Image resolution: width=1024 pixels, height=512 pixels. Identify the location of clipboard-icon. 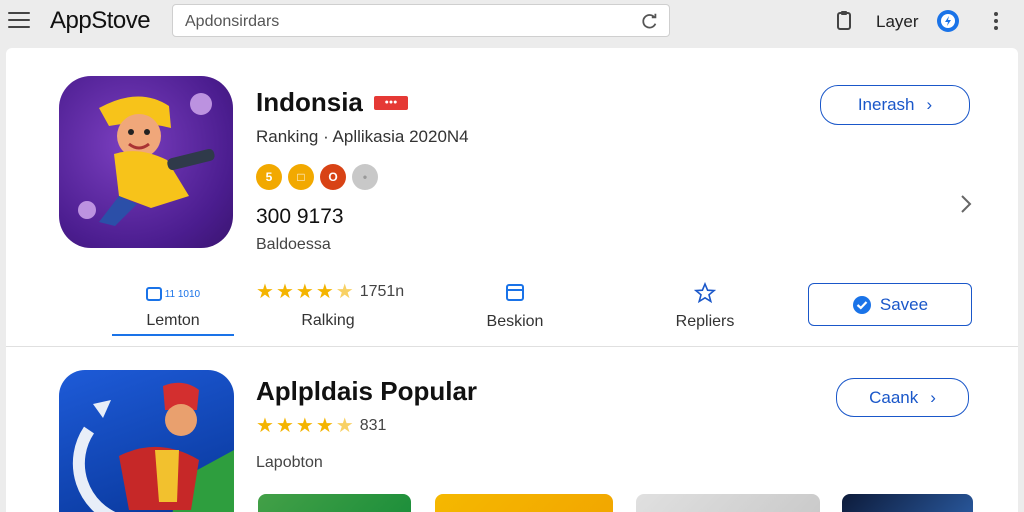
(844, 20).